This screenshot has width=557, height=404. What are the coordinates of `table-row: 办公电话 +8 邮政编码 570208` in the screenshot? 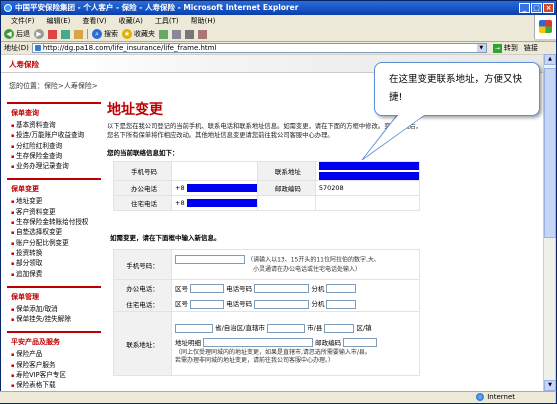 It's located at (267, 188).